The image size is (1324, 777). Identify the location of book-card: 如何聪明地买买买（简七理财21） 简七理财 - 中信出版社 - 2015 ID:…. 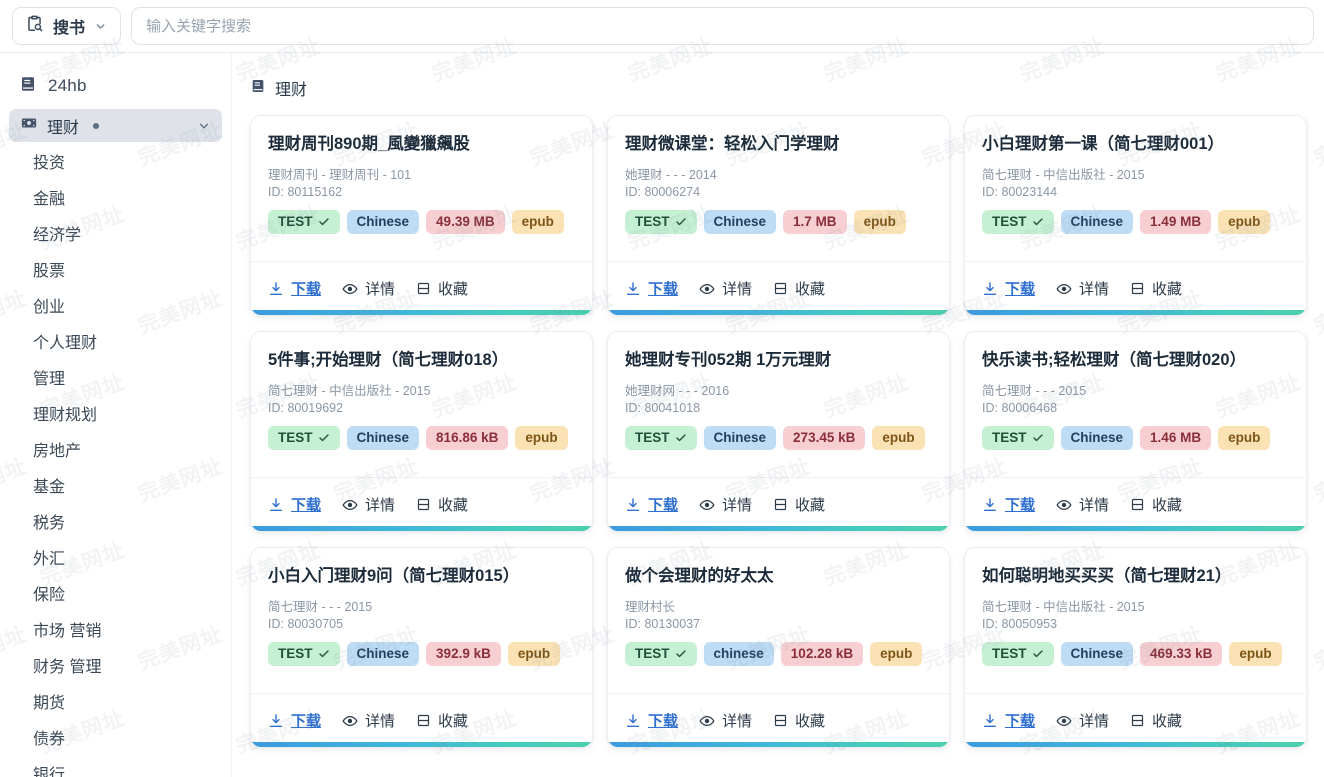
(1135, 647).